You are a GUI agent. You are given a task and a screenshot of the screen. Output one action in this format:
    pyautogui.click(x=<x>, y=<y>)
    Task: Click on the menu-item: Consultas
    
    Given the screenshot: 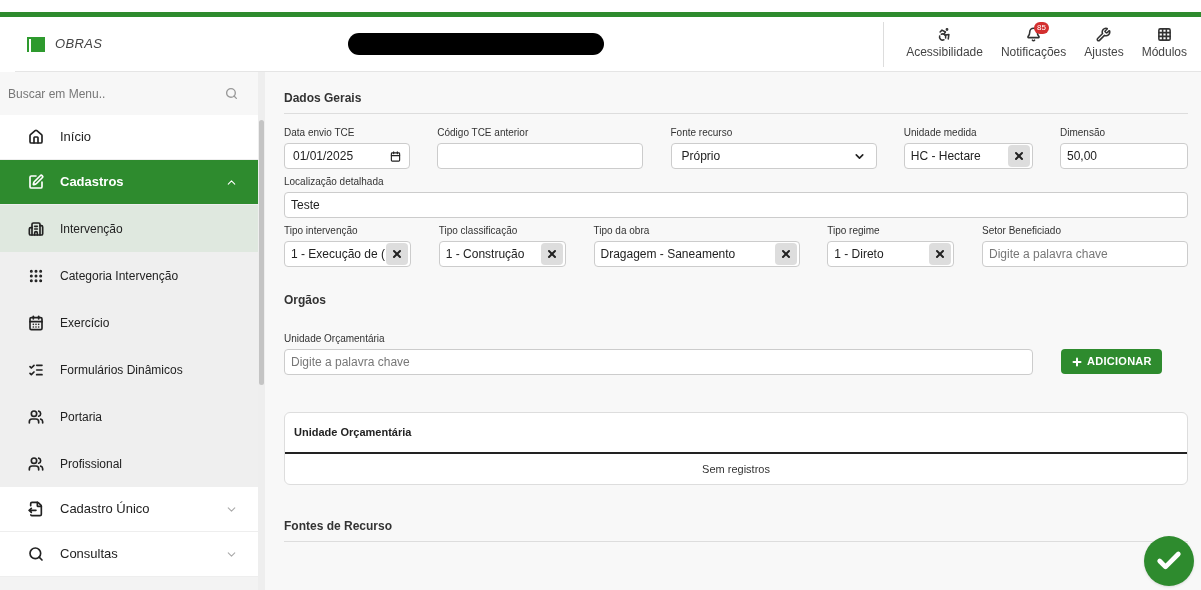 What is the action you would take?
    pyautogui.click(x=129, y=554)
    